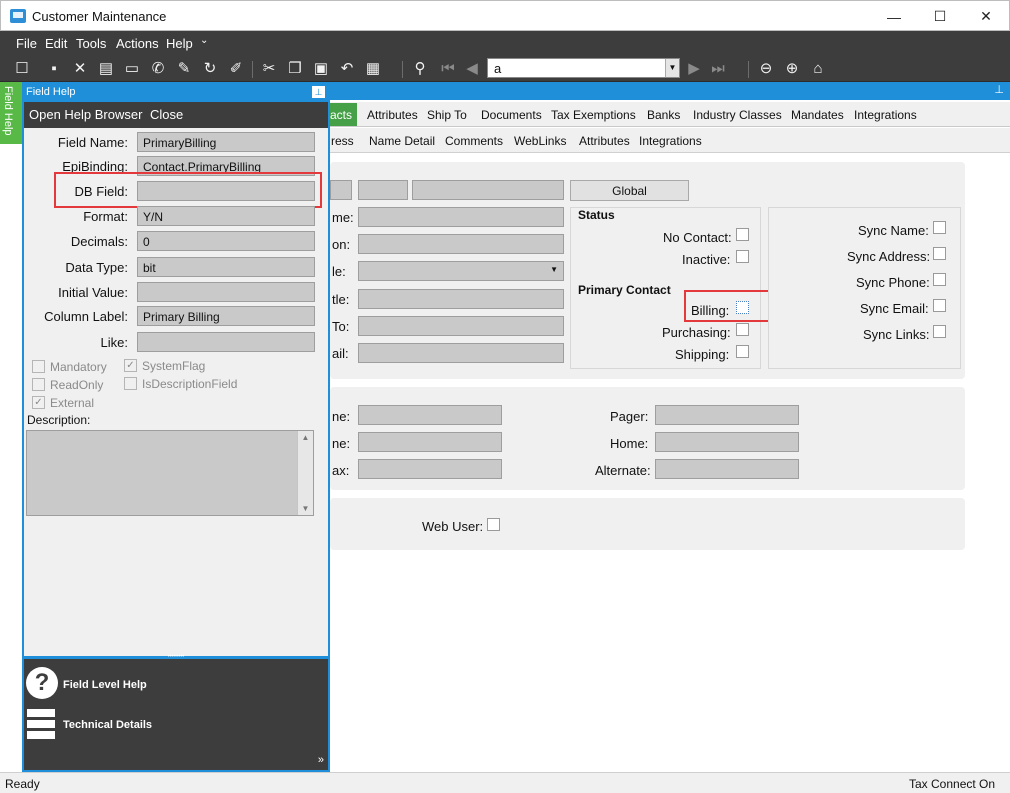  I want to click on sync-name-checkbox, so click(939, 227).